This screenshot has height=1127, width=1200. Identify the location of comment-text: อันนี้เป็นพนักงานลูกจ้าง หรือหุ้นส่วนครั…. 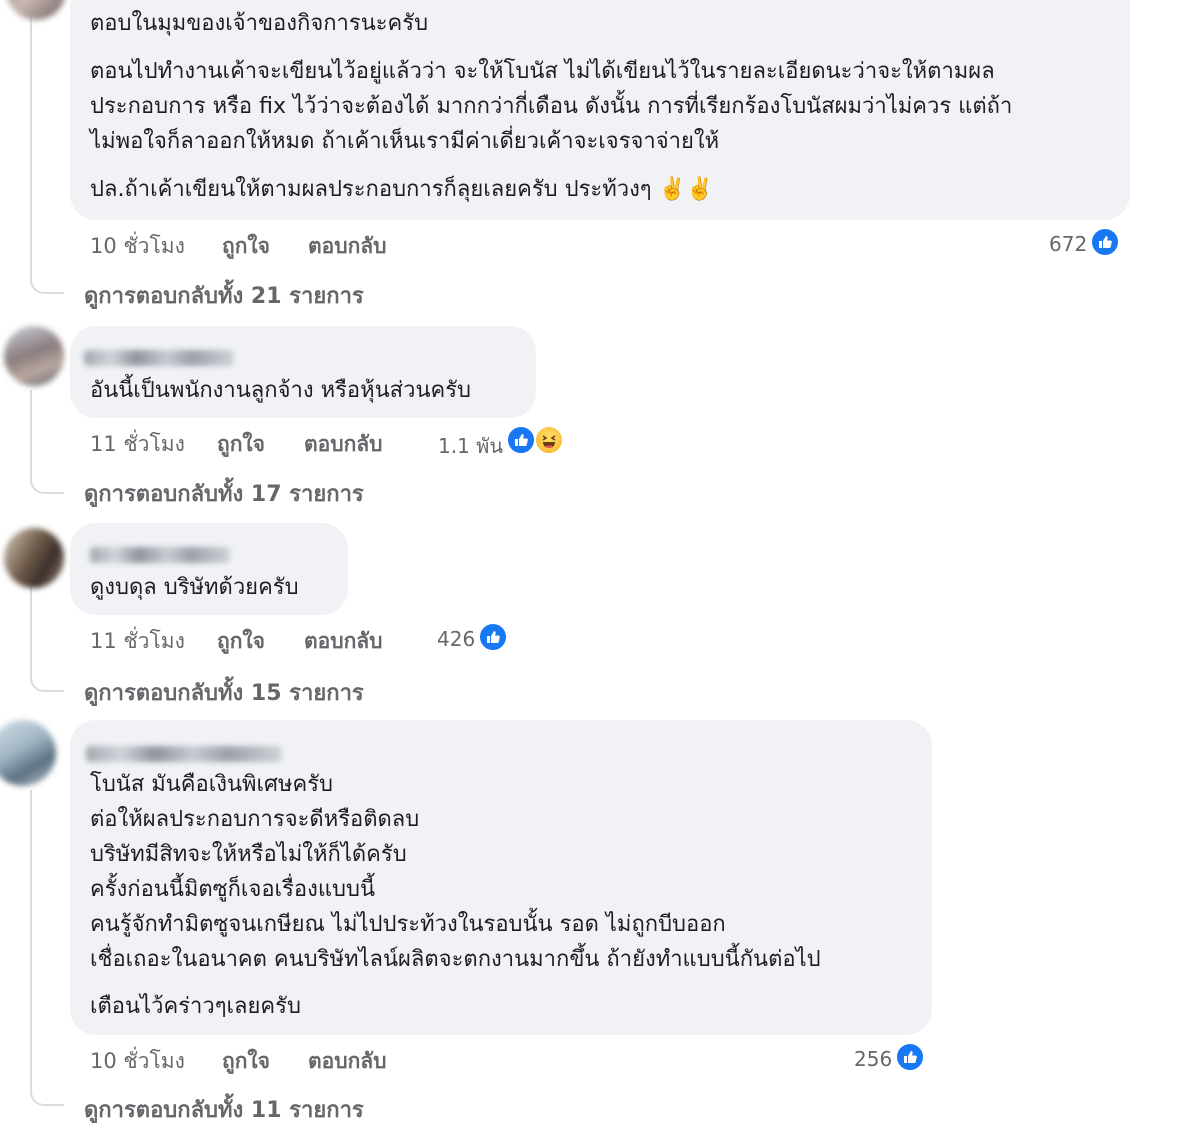
(280, 390).